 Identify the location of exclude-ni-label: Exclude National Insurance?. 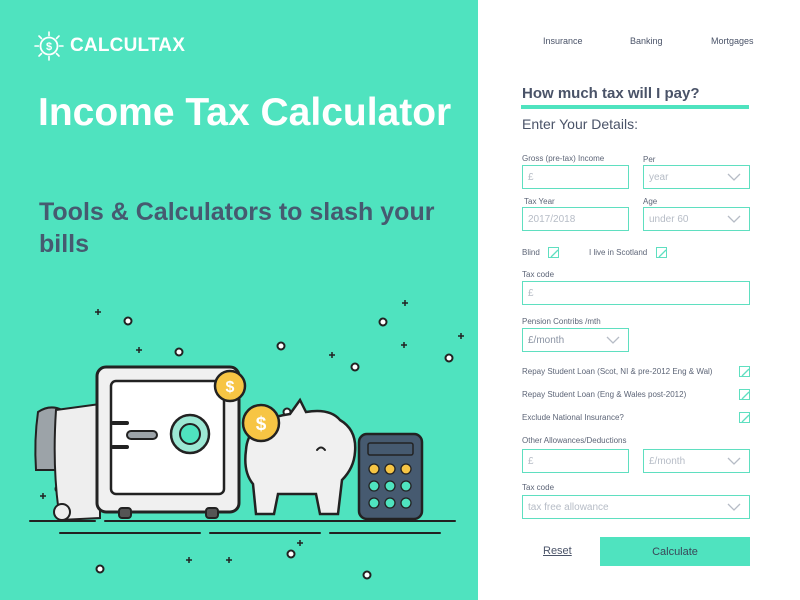
(573, 417).